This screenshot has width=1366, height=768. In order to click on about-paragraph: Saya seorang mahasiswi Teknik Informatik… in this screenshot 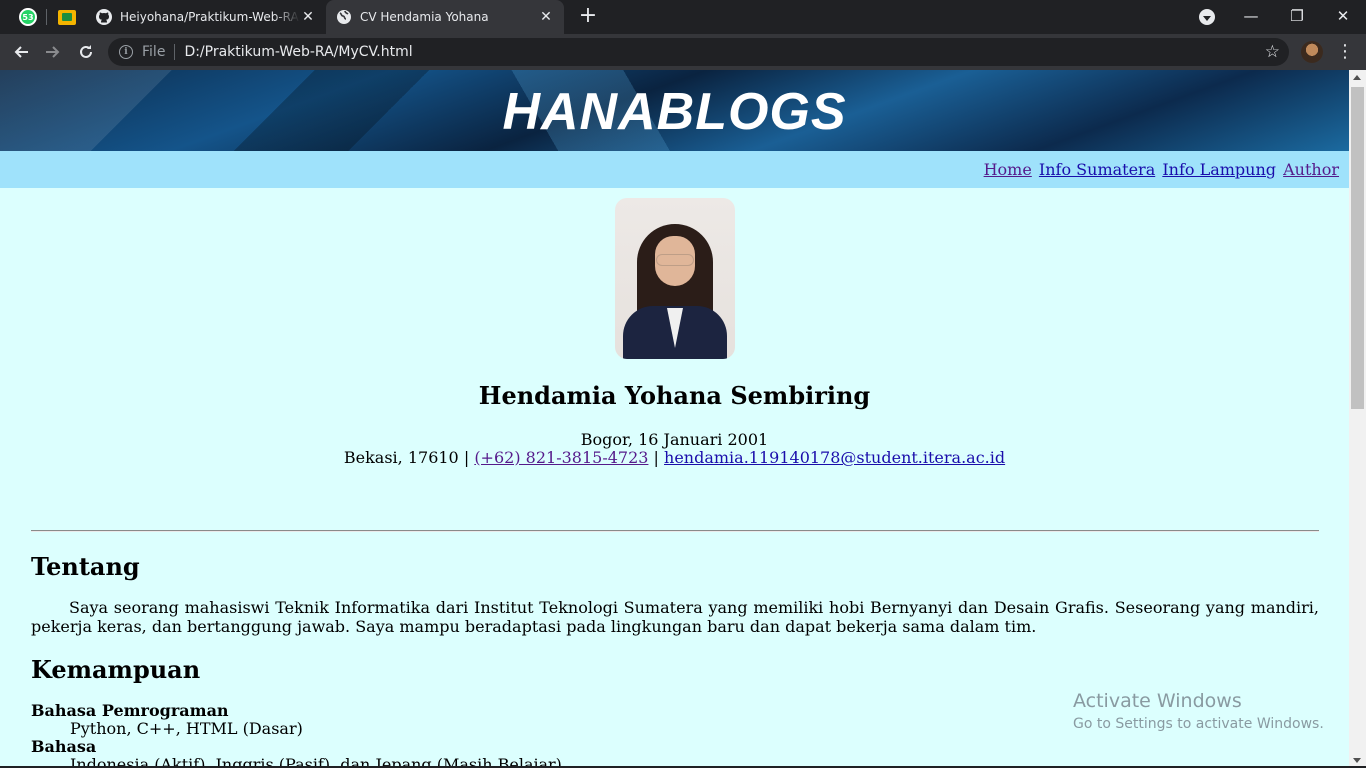, I will do `click(675, 617)`.